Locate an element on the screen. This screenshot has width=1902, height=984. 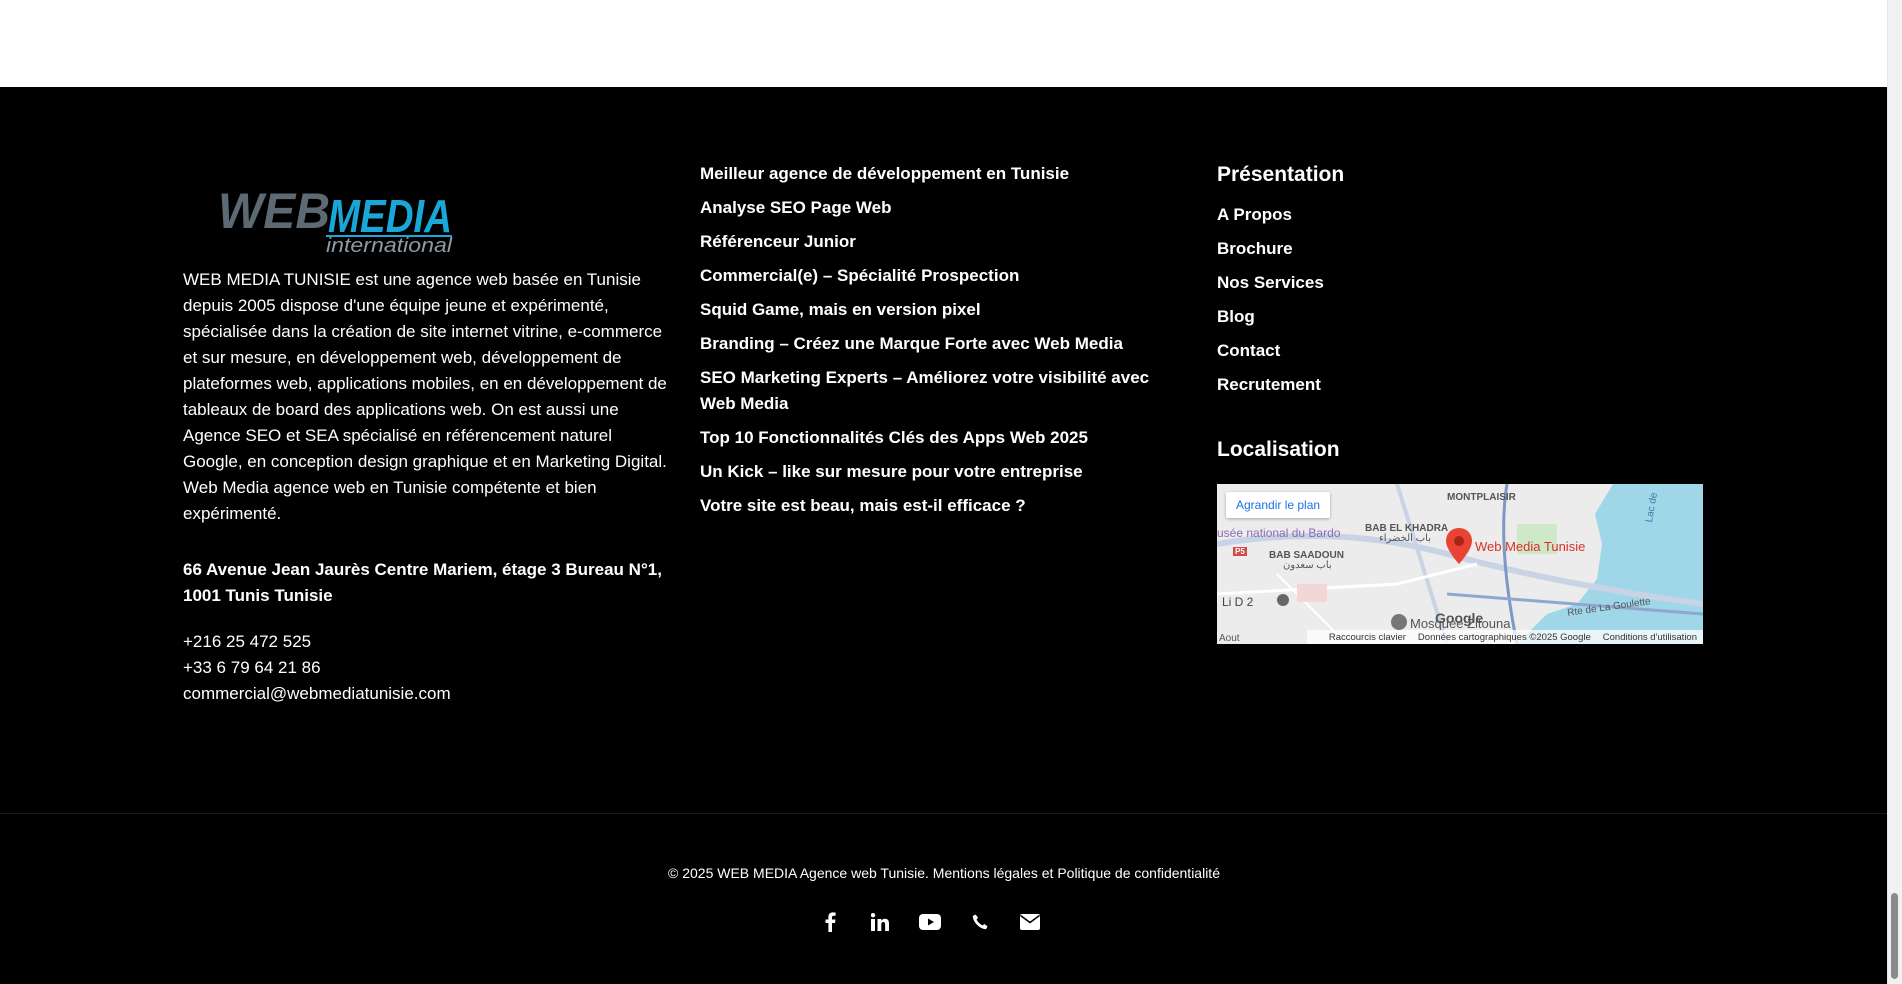
terms-link: Conditions d'utilisation is located at coordinates (1650, 637).